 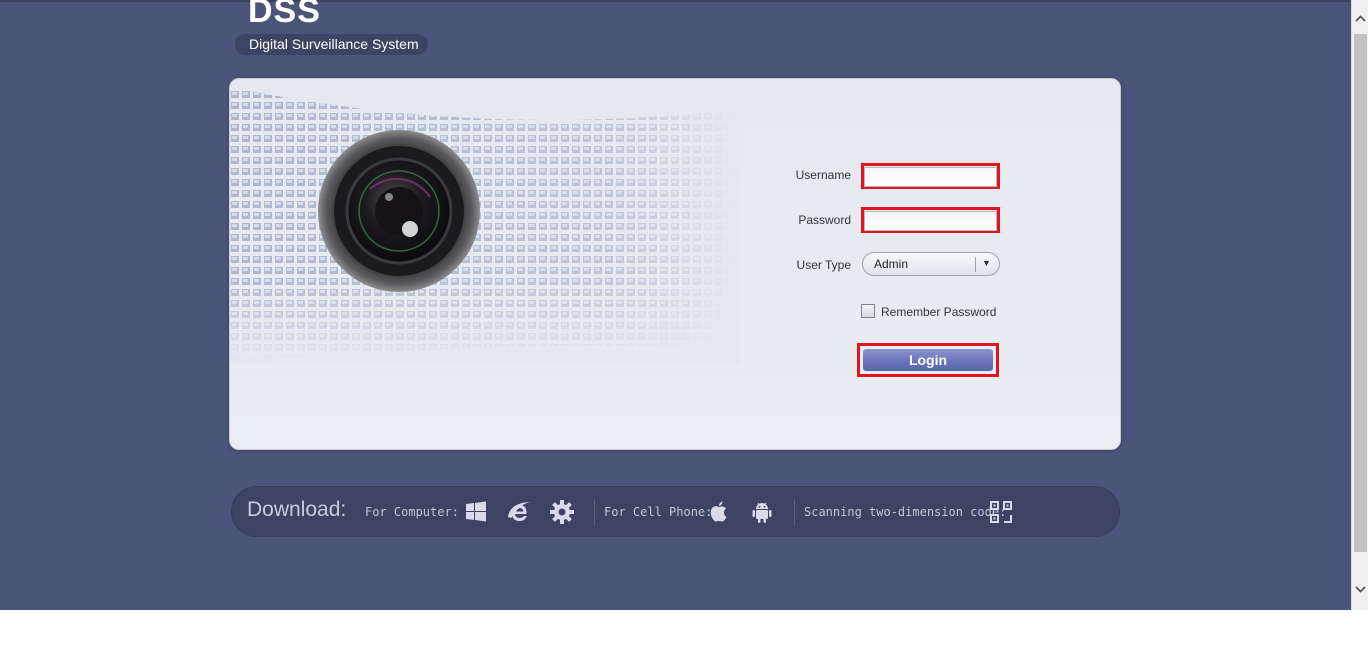 I want to click on login-button: Login, so click(x=928, y=360).